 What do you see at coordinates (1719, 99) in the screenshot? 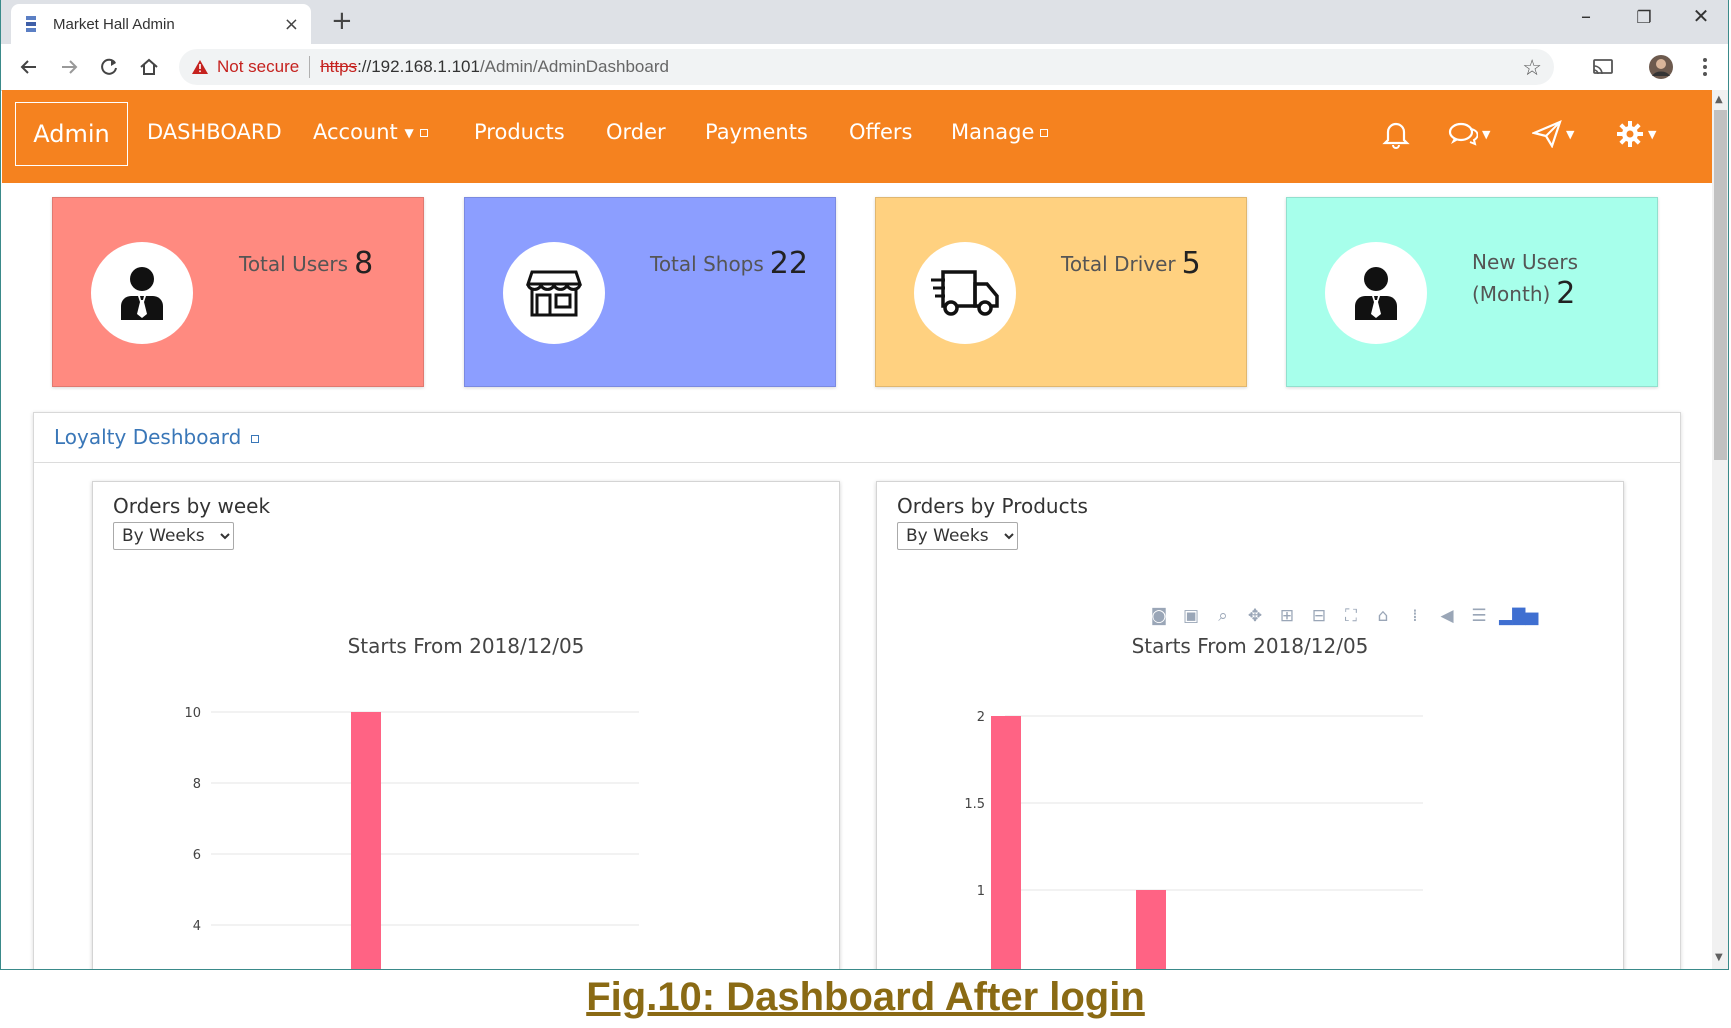
I see `scroll-up-icon: ▲` at bounding box center [1719, 99].